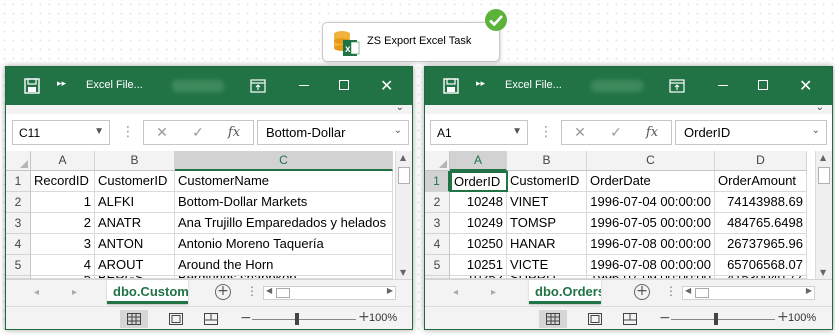  Describe the element at coordinates (211, 319) in the screenshot. I see `page-break-view-button` at that location.